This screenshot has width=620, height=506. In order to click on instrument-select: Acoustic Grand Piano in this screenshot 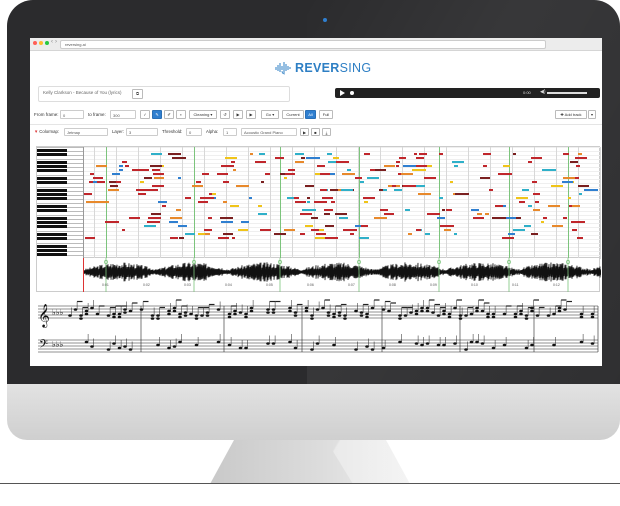, I will do `click(269, 132)`.